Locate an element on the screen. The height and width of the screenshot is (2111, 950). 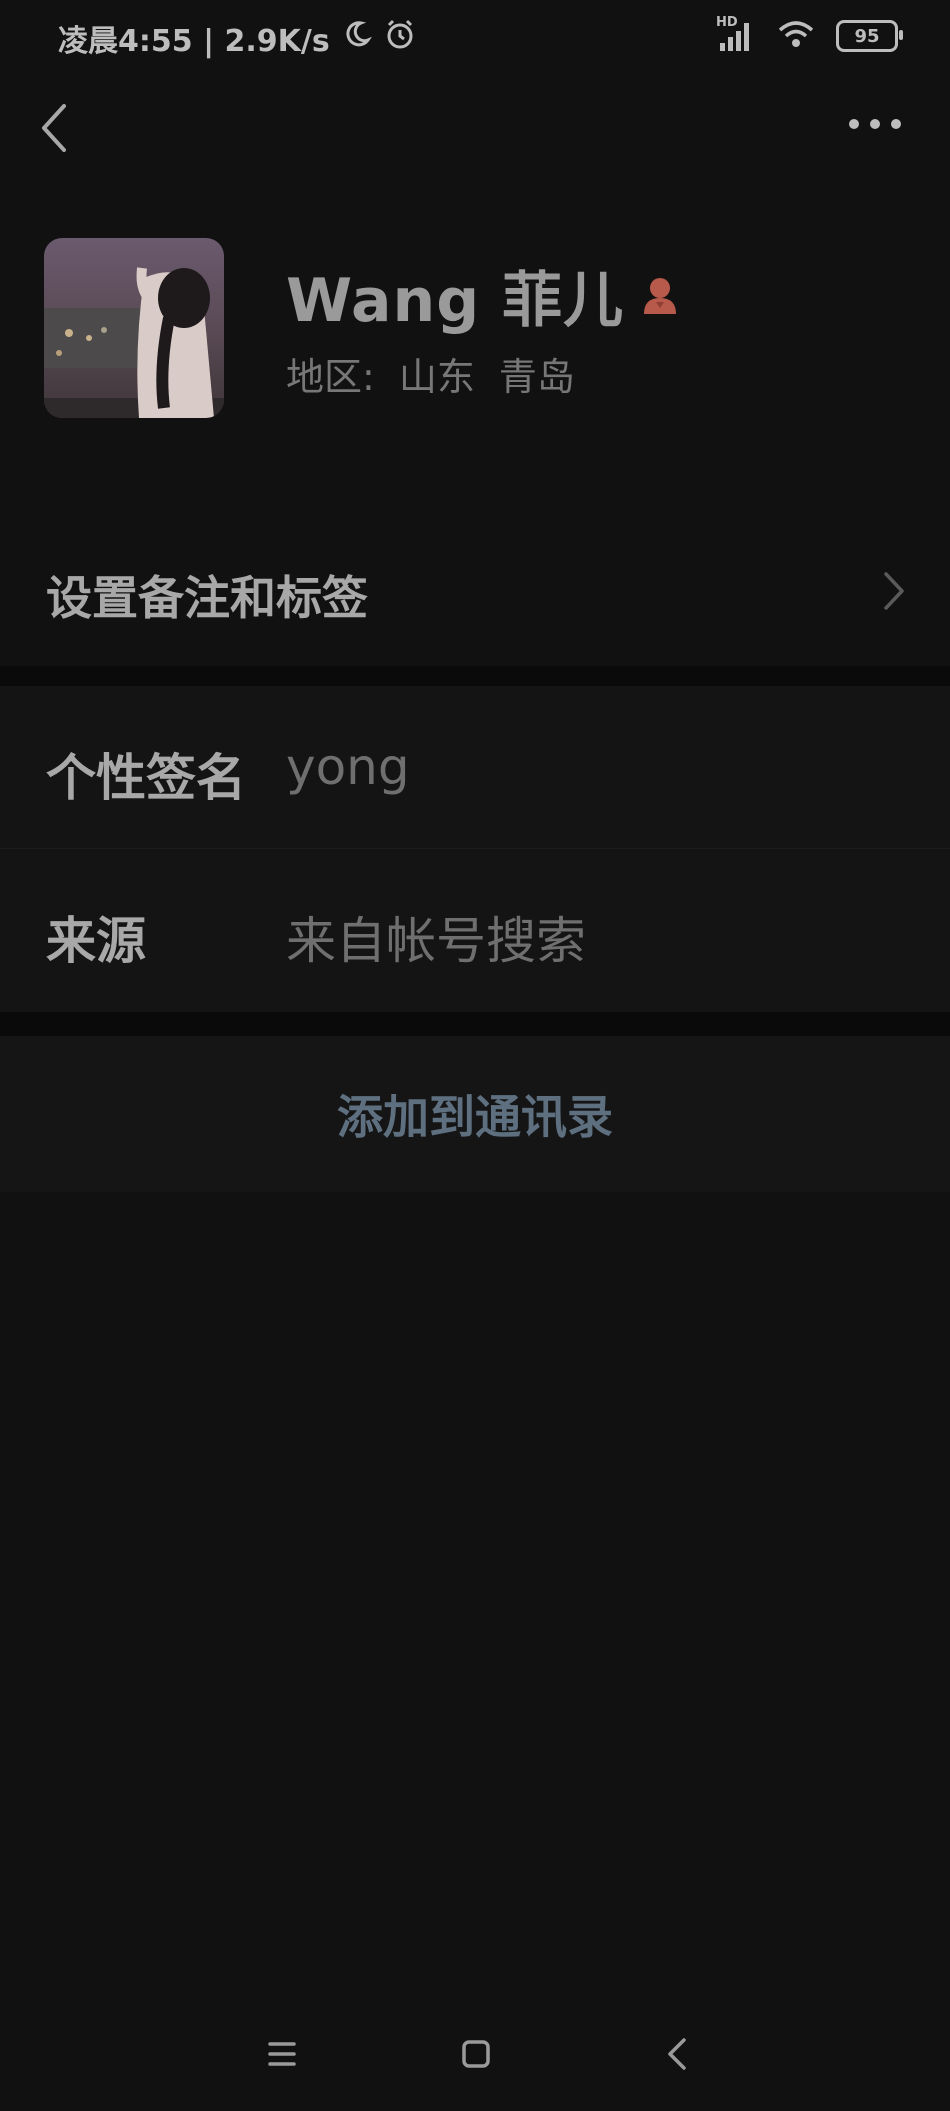
chevron-right-icon is located at coordinates (895, 591).